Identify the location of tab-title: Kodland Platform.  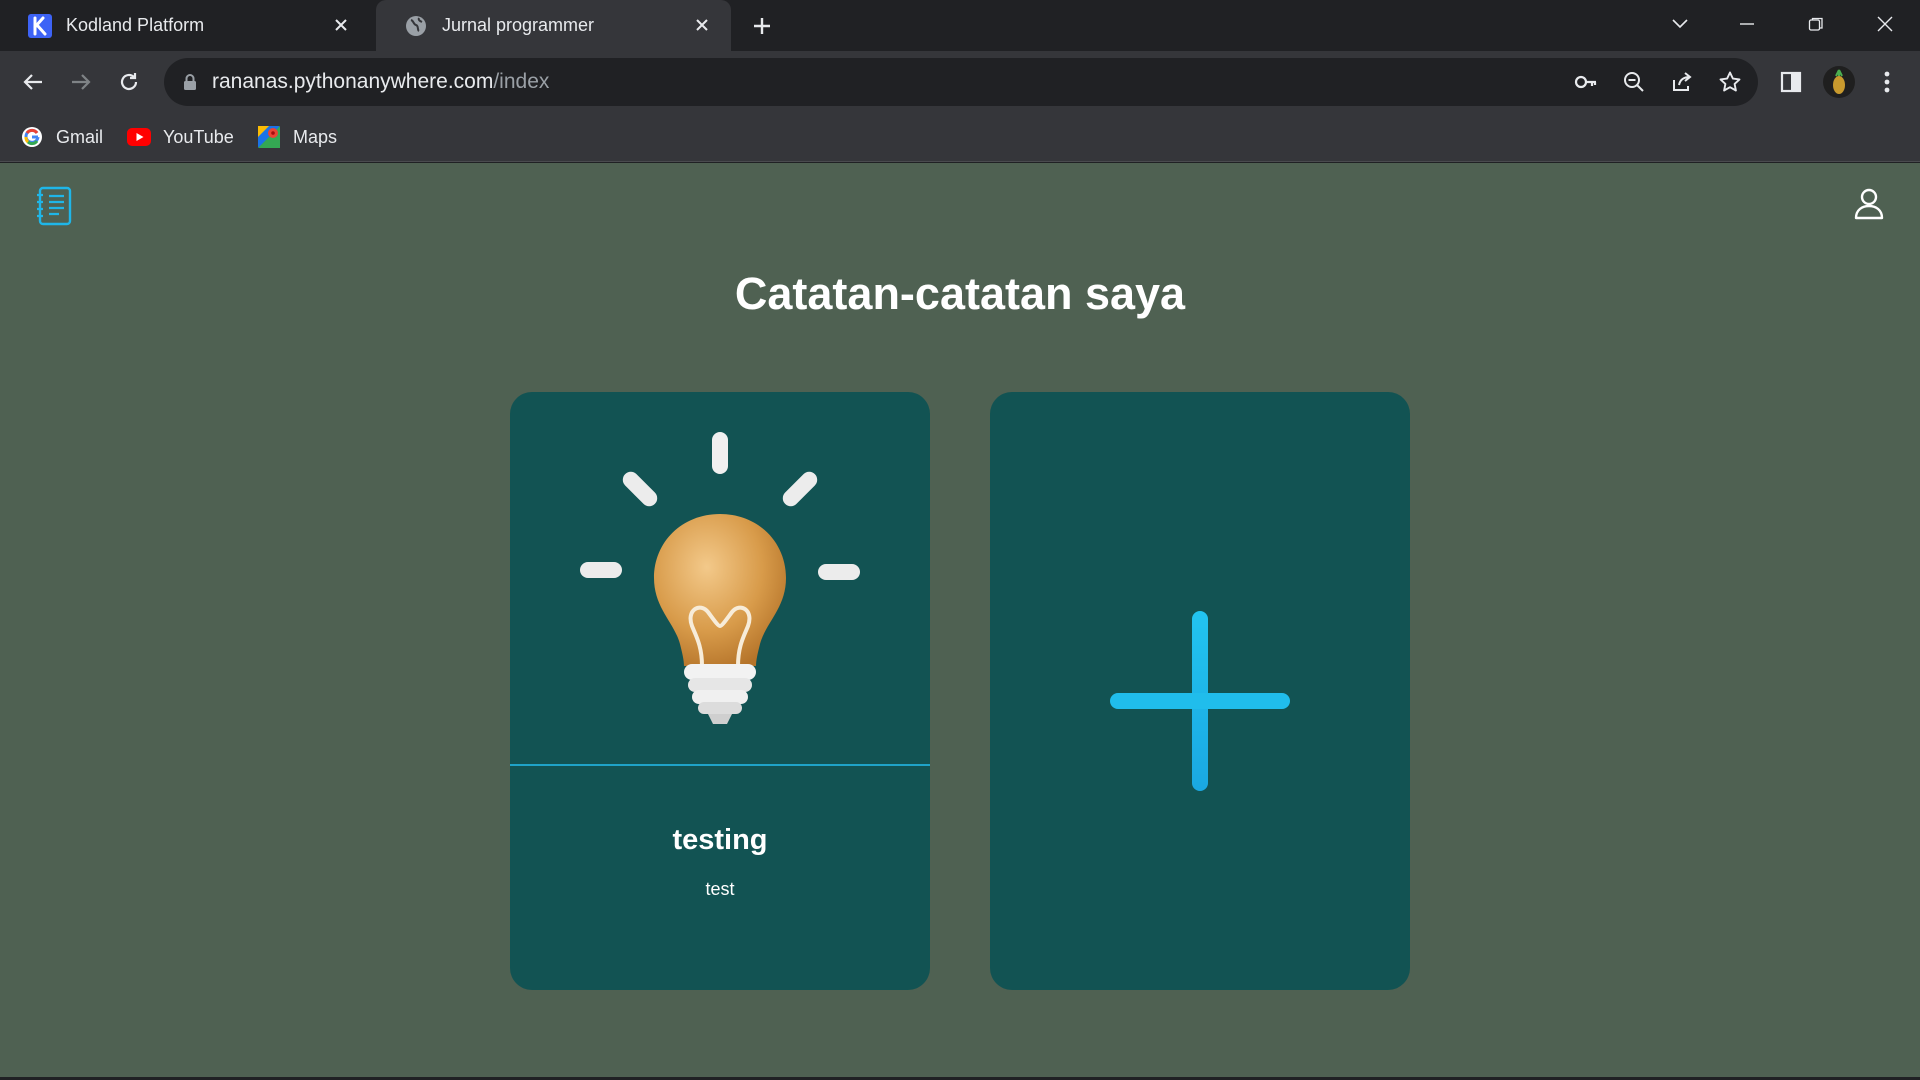
(135, 25).